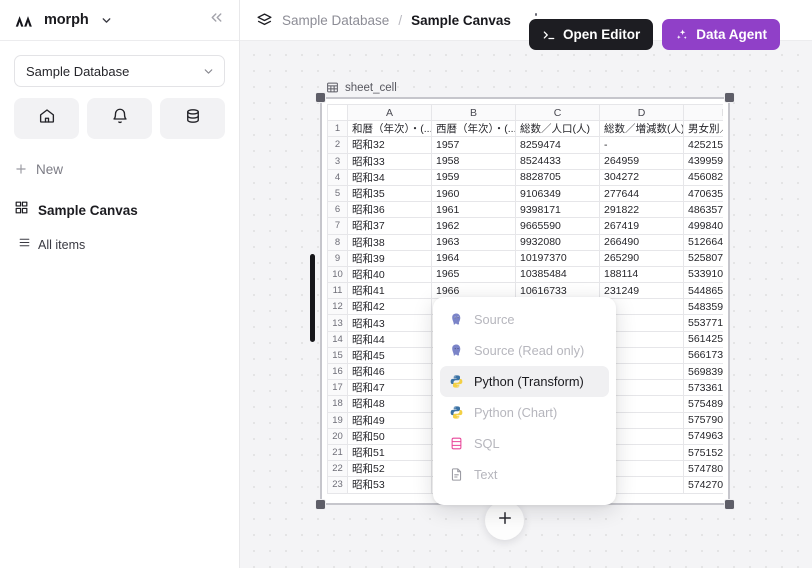  What do you see at coordinates (389, 258) in the screenshot?
I see `cell: 昭和39` at bounding box center [389, 258].